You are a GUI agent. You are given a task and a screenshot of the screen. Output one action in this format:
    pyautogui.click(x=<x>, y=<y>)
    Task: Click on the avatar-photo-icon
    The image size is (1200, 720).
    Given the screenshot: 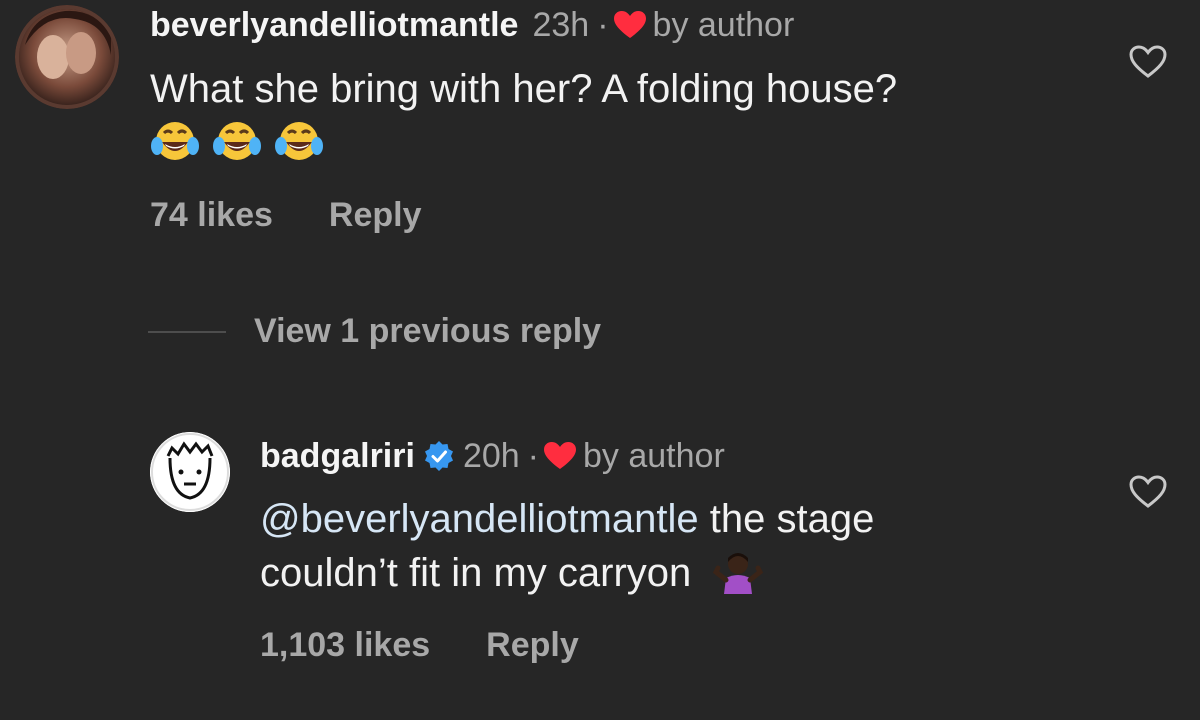 What is the action you would take?
    pyautogui.click(x=67, y=57)
    